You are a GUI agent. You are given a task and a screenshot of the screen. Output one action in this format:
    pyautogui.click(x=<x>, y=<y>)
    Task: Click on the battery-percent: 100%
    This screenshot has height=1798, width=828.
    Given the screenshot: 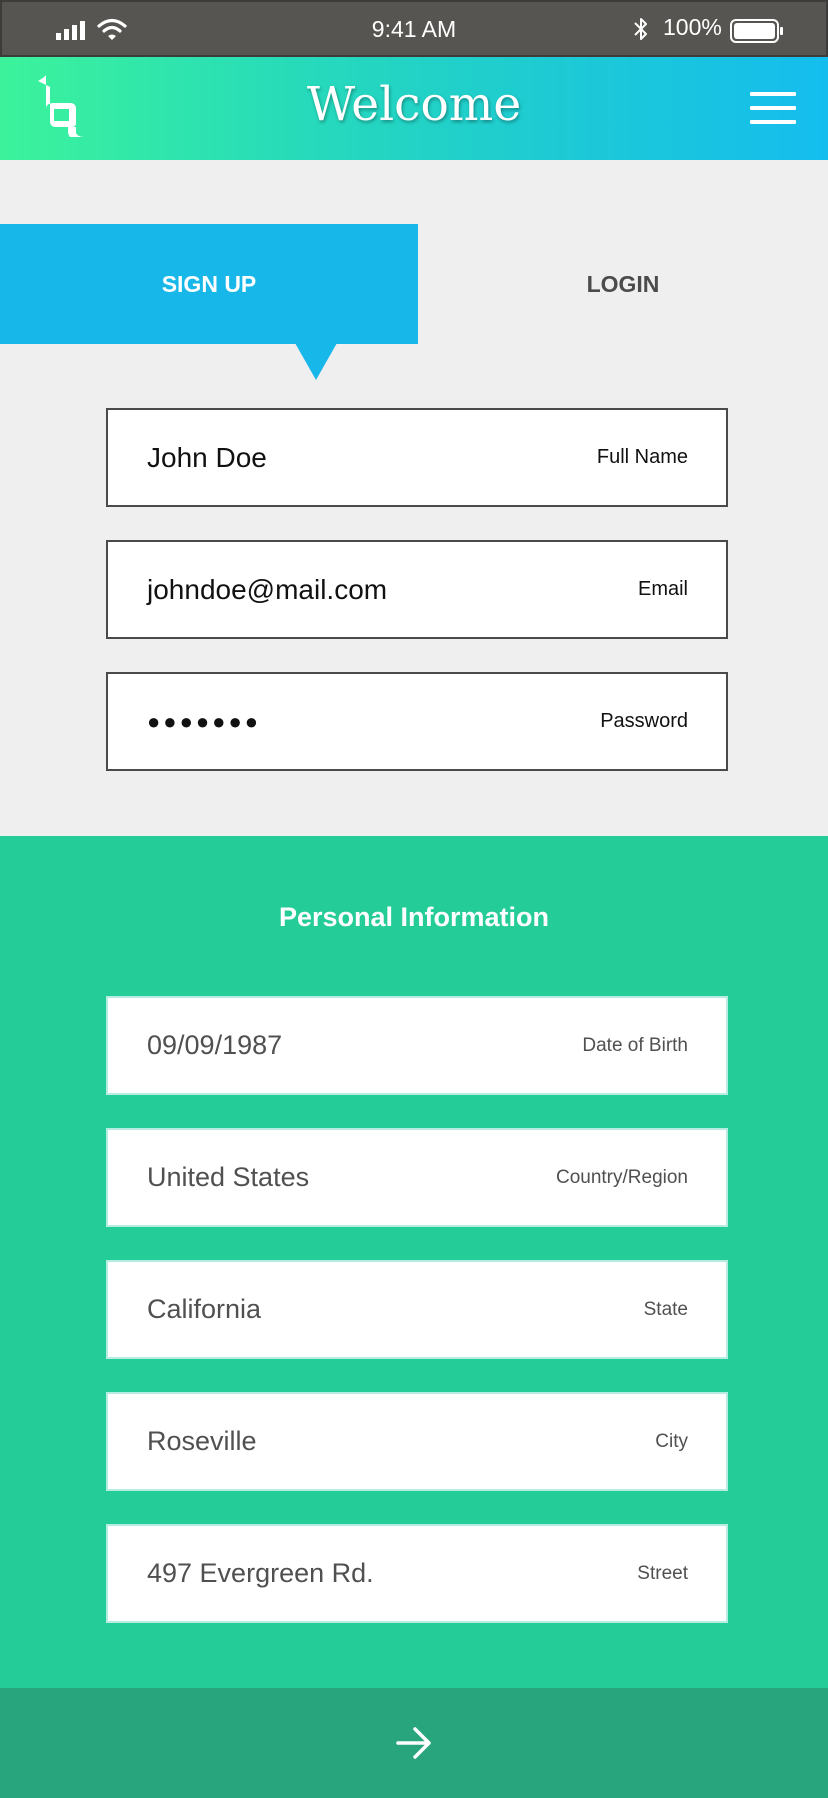 What is the action you would take?
    pyautogui.click(x=692, y=27)
    